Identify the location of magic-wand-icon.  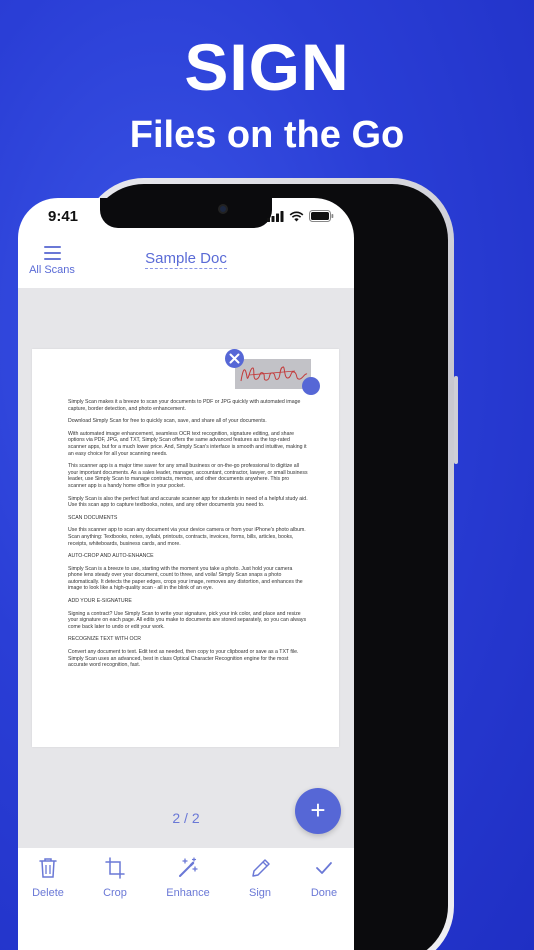
(188, 867).